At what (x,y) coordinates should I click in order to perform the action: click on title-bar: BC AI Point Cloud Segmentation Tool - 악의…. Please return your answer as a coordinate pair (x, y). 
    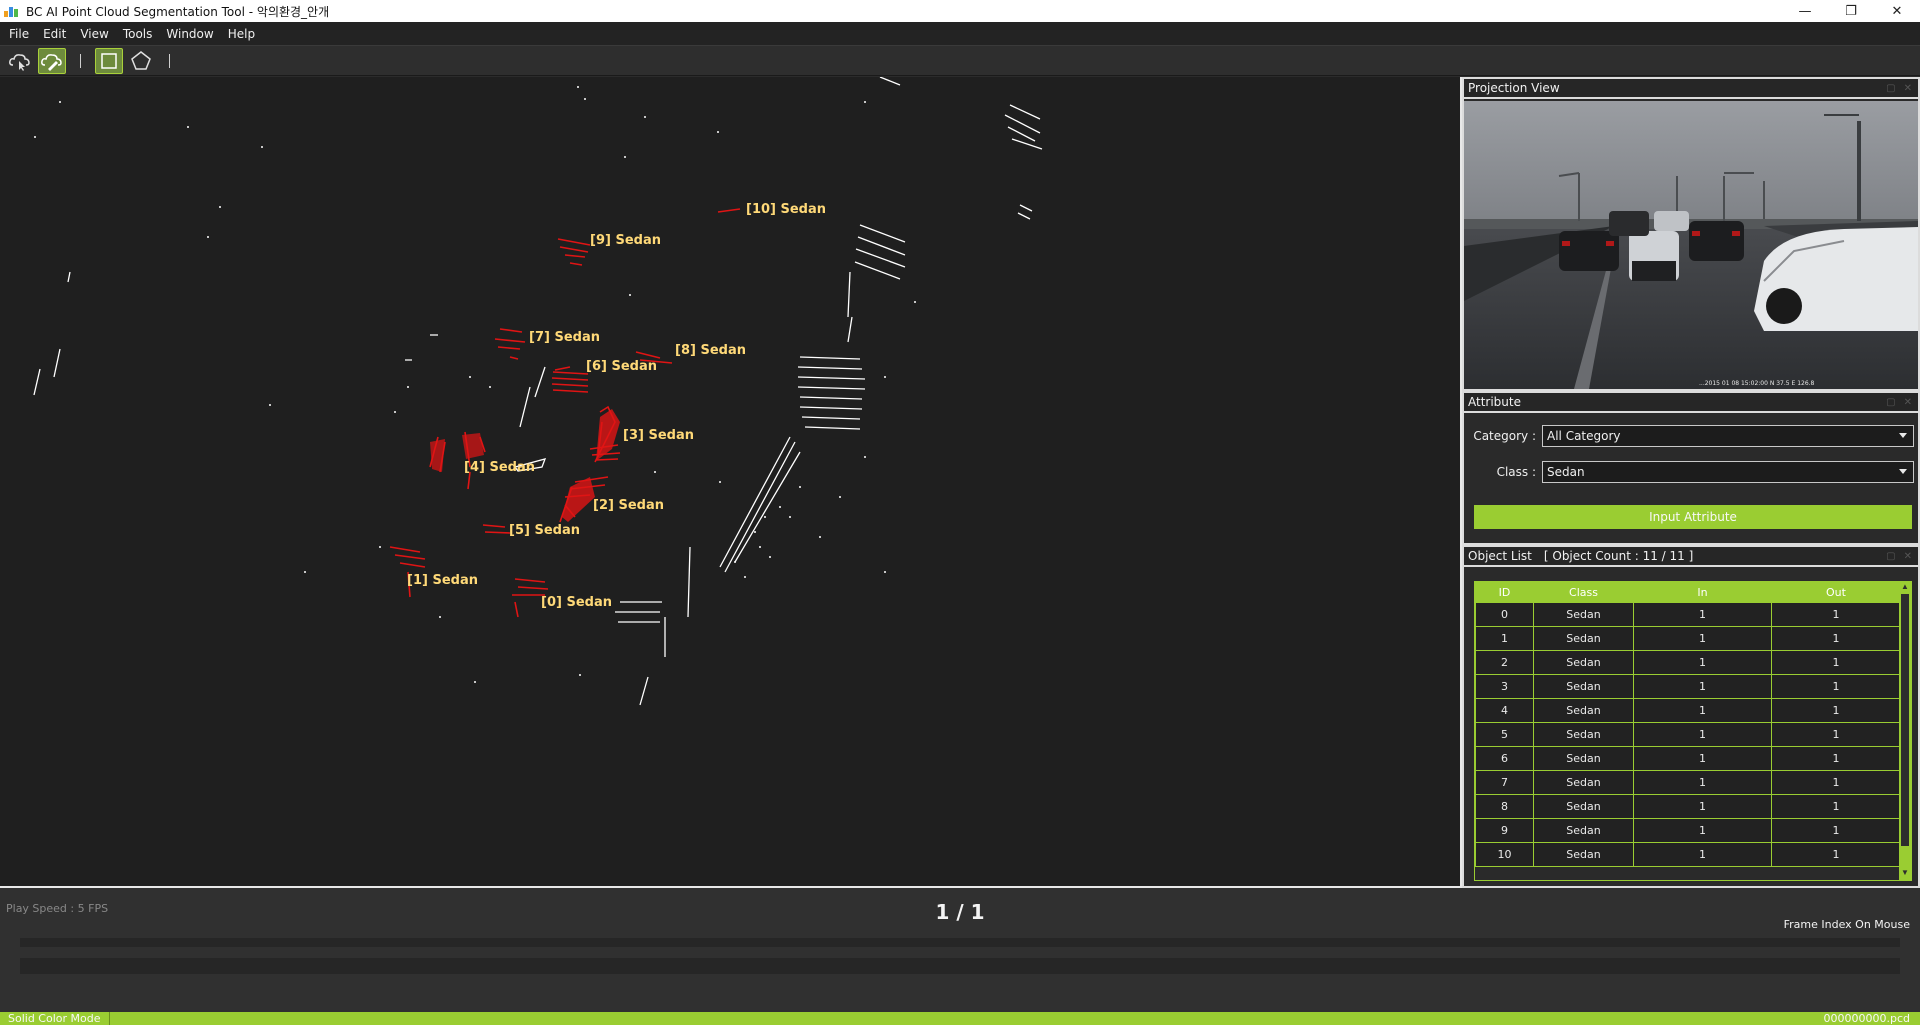
    Looking at the image, I should click on (960, 11).